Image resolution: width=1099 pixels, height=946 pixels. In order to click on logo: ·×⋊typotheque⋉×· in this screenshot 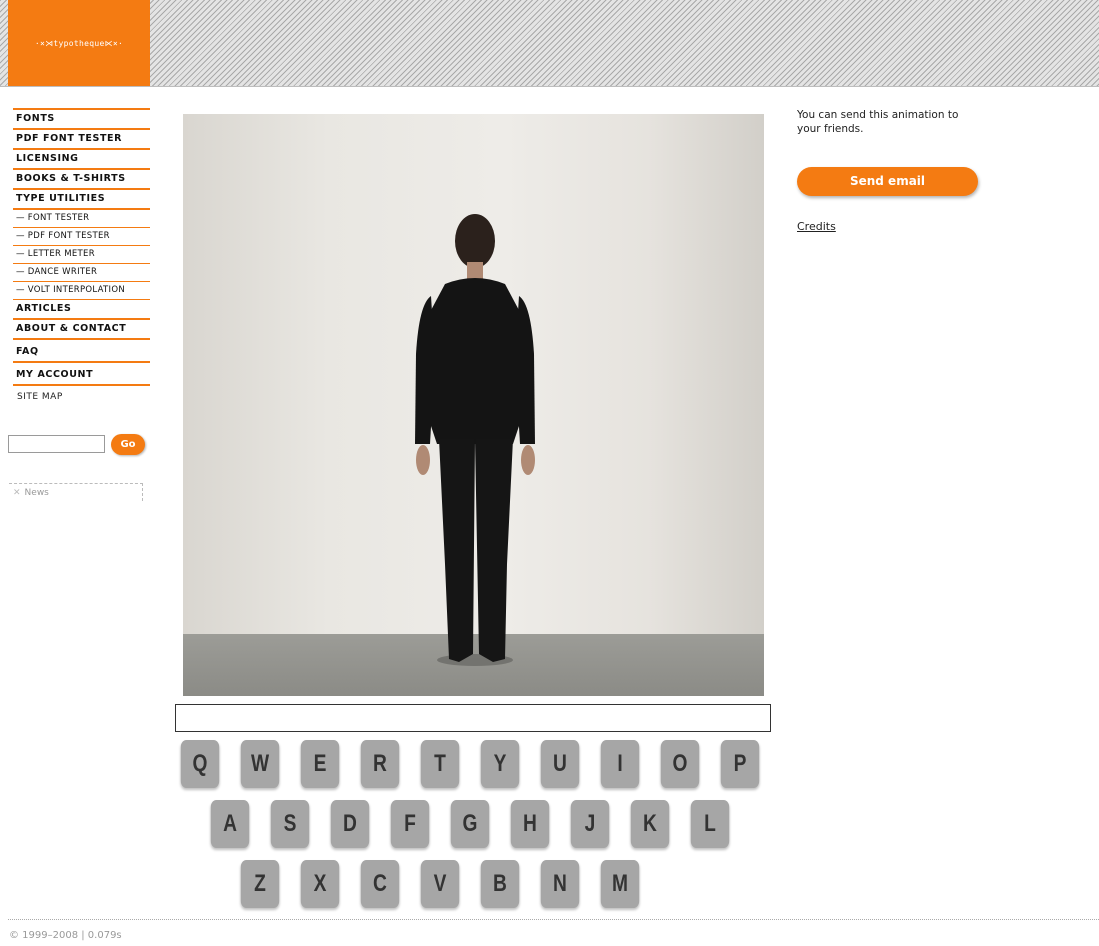, I will do `click(79, 43)`.